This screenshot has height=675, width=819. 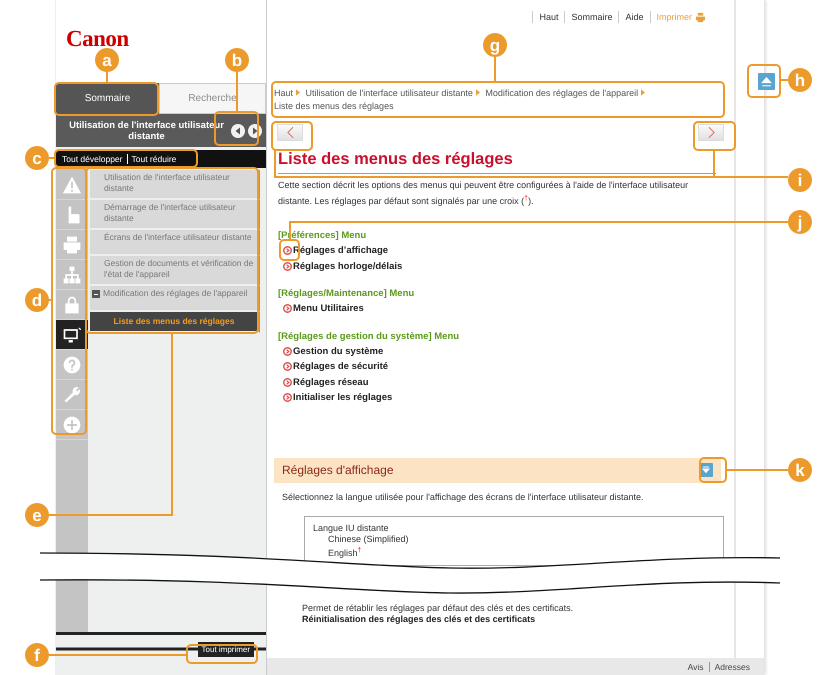 What do you see at coordinates (338, 470) in the screenshot?
I see `section-title: Réglages d'affichage` at bounding box center [338, 470].